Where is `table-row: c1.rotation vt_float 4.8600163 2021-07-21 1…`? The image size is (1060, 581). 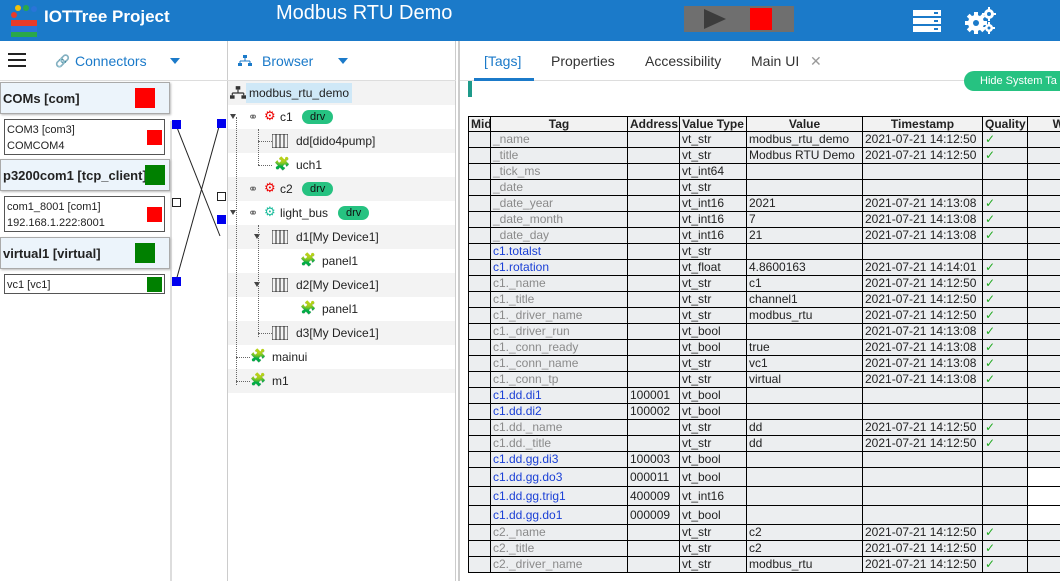
table-row: c1.rotation vt_float 4.8600163 2021-07-21 1… is located at coordinates (764, 267).